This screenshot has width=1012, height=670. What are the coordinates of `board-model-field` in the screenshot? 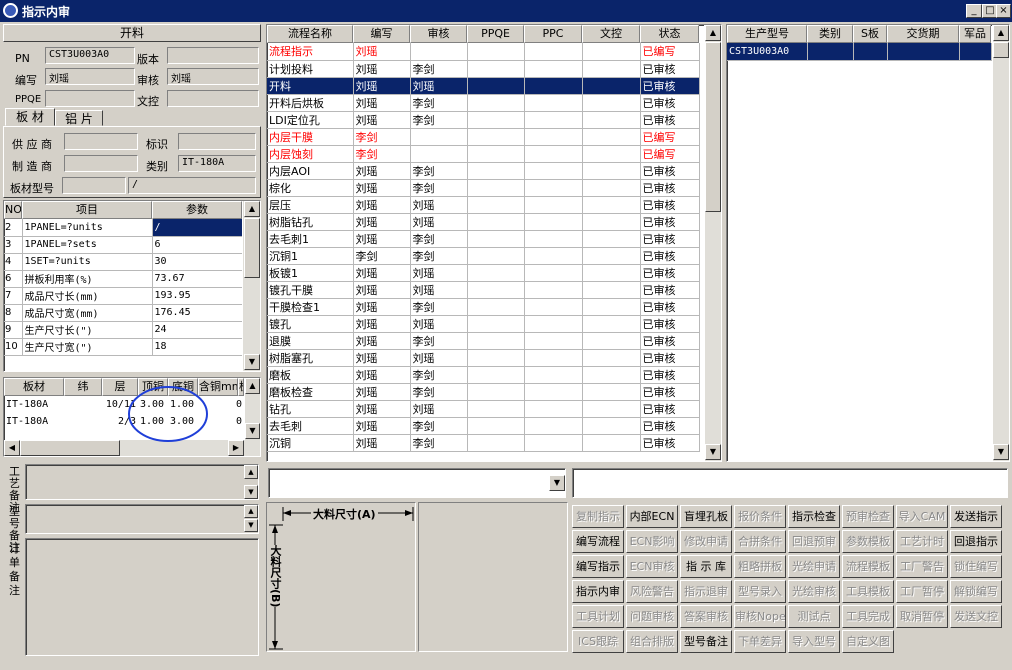 It's located at (94, 185).